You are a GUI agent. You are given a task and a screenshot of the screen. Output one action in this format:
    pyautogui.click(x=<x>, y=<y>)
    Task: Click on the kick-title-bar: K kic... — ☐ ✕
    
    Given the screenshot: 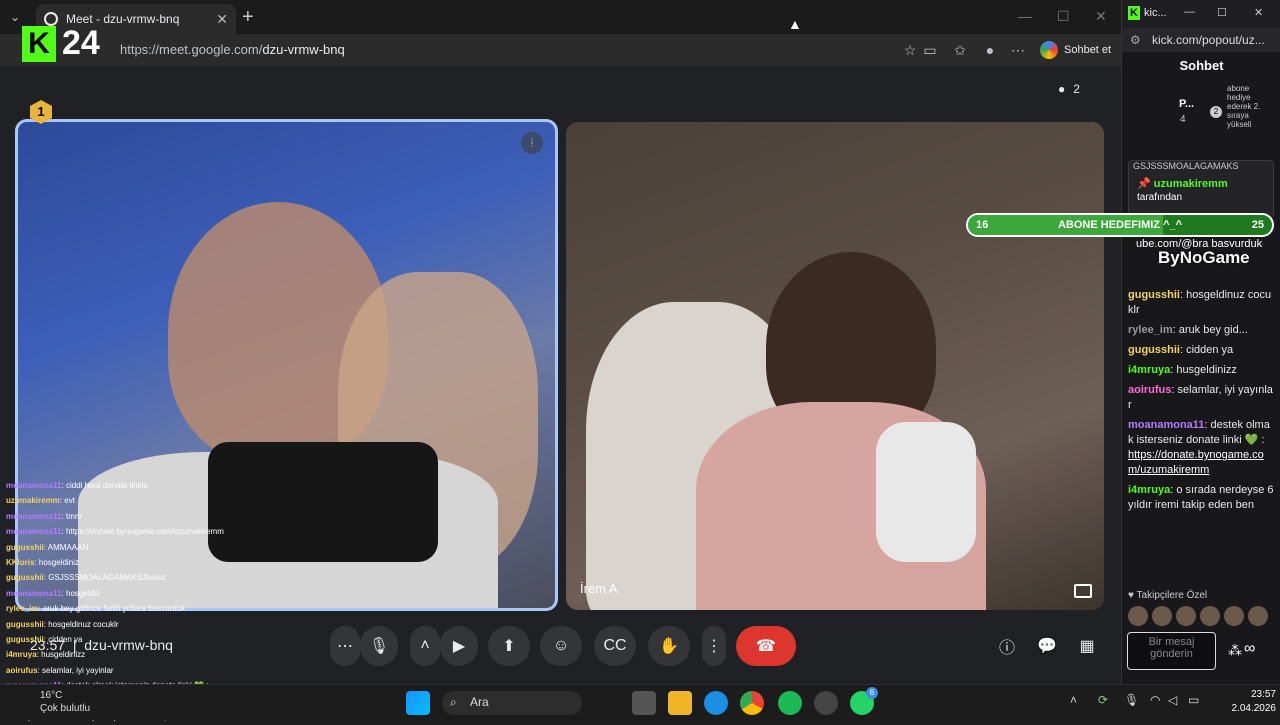 What is the action you would take?
    pyautogui.click(x=1201, y=14)
    